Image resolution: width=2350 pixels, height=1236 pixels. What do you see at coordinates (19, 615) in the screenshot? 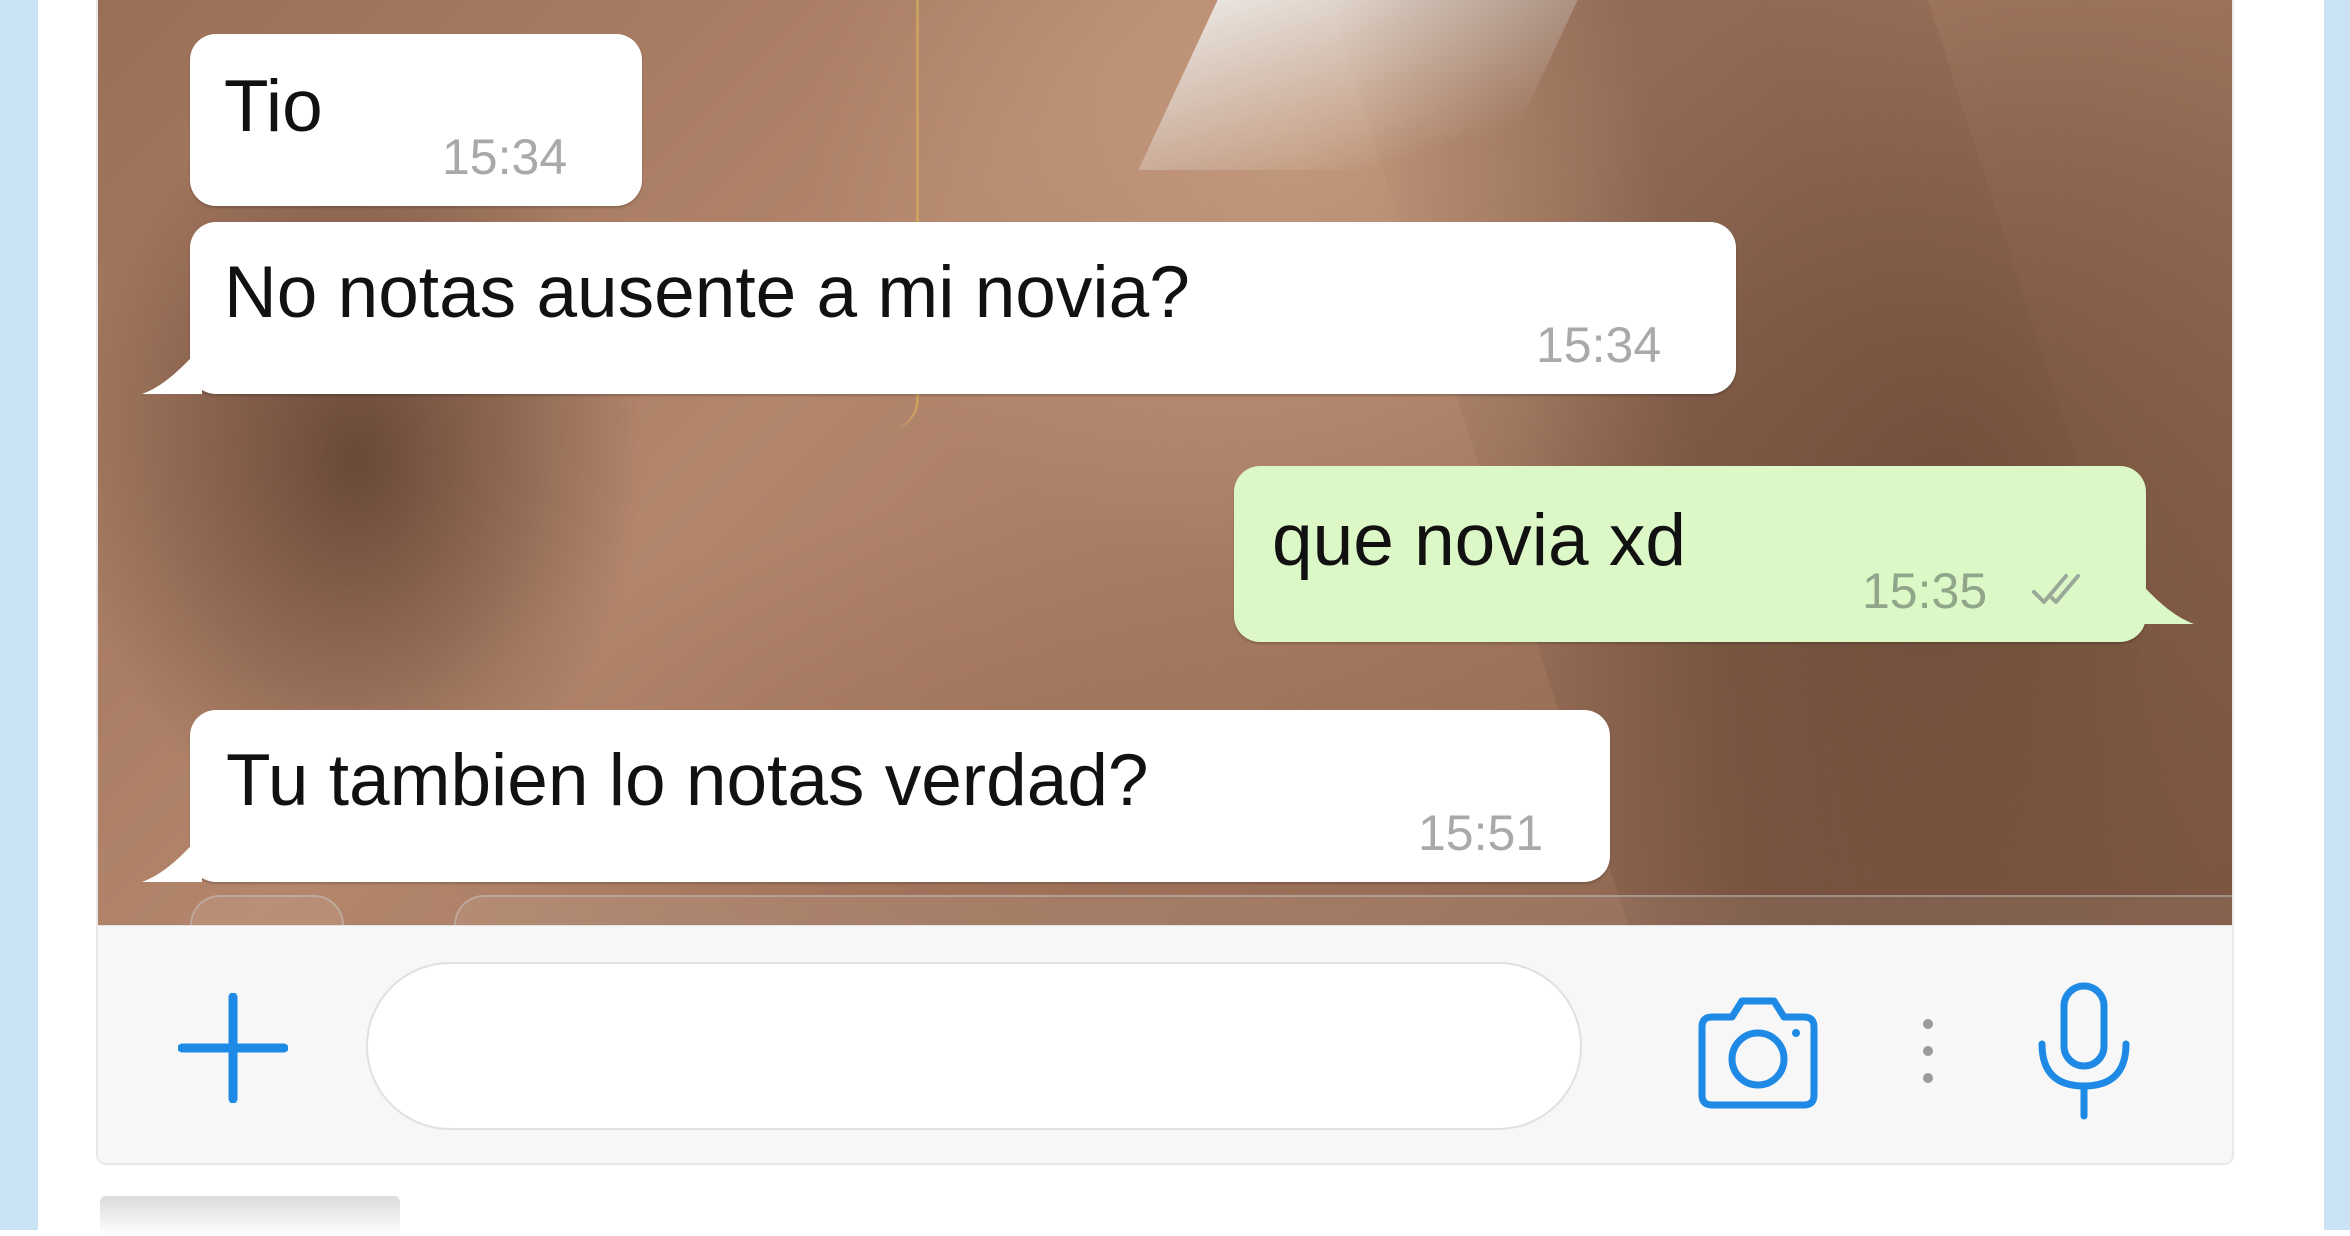
I see `page-background-left` at bounding box center [19, 615].